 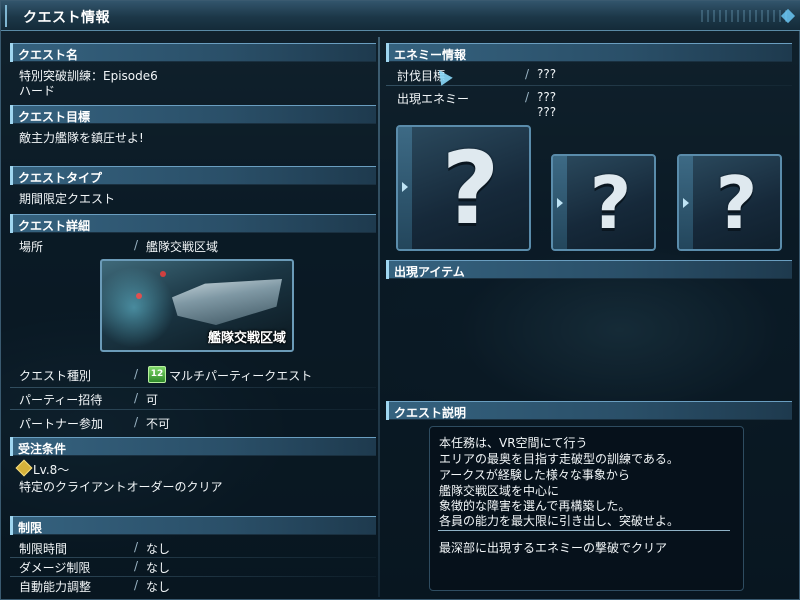 What do you see at coordinates (81, 138) in the screenshot?
I see `quest-goal-text: 敵主力艦隊を鎮圧せよ!` at bounding box center [81, 138].